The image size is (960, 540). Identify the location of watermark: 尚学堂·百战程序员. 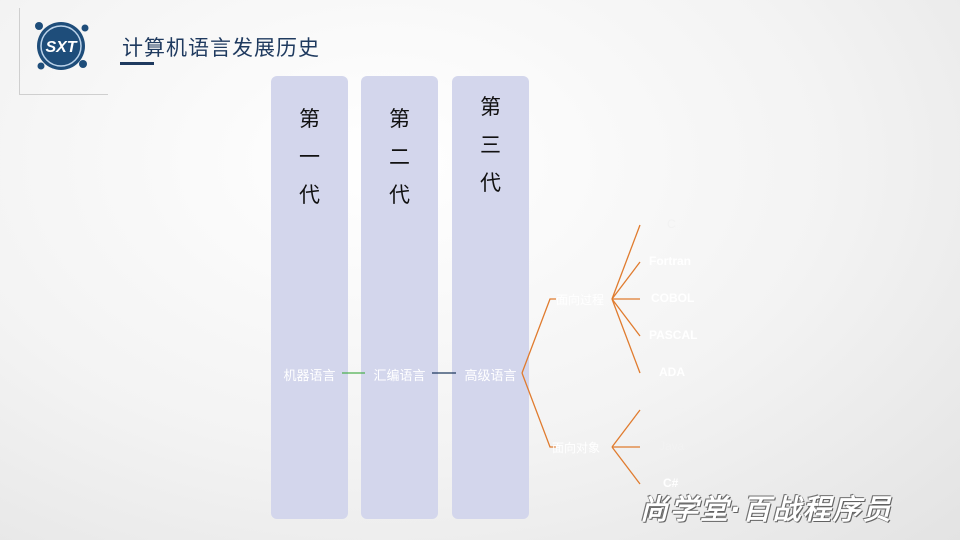
(766, 509).